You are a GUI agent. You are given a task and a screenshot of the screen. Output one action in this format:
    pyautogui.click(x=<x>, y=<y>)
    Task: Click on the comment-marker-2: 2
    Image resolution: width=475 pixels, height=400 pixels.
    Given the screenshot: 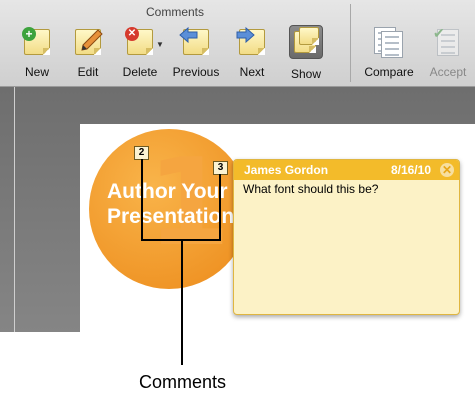 What is the action you would take?
    pyautogui.click(x=141, y=153)
    